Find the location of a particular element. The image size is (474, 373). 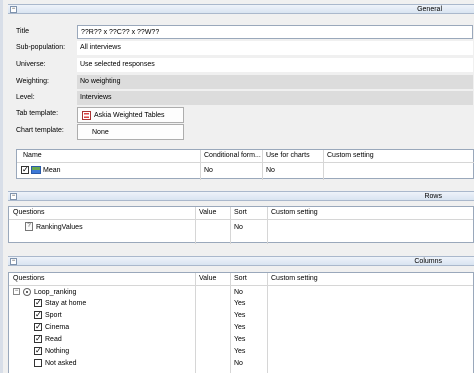

rows-header-sort: Sort is located at coordinates (240, 212).